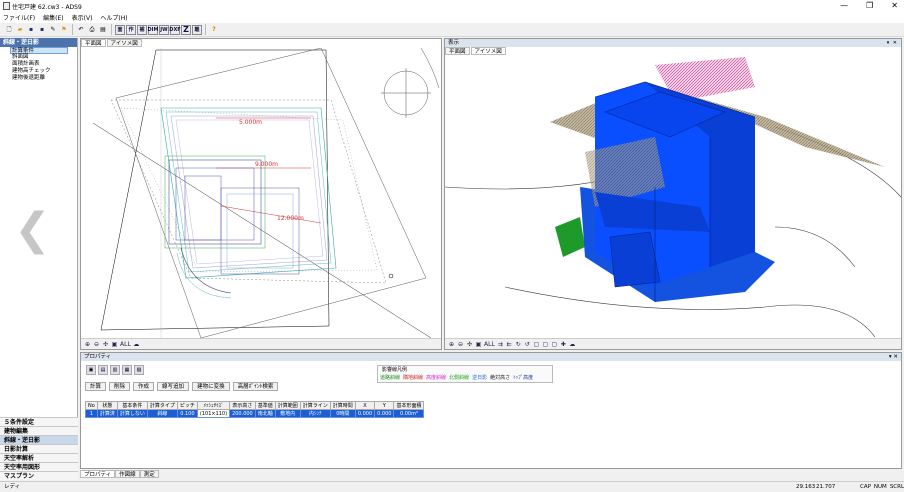 The image size is (904, 492). I want to click on table-cell: 0時間, so click(342, 413).